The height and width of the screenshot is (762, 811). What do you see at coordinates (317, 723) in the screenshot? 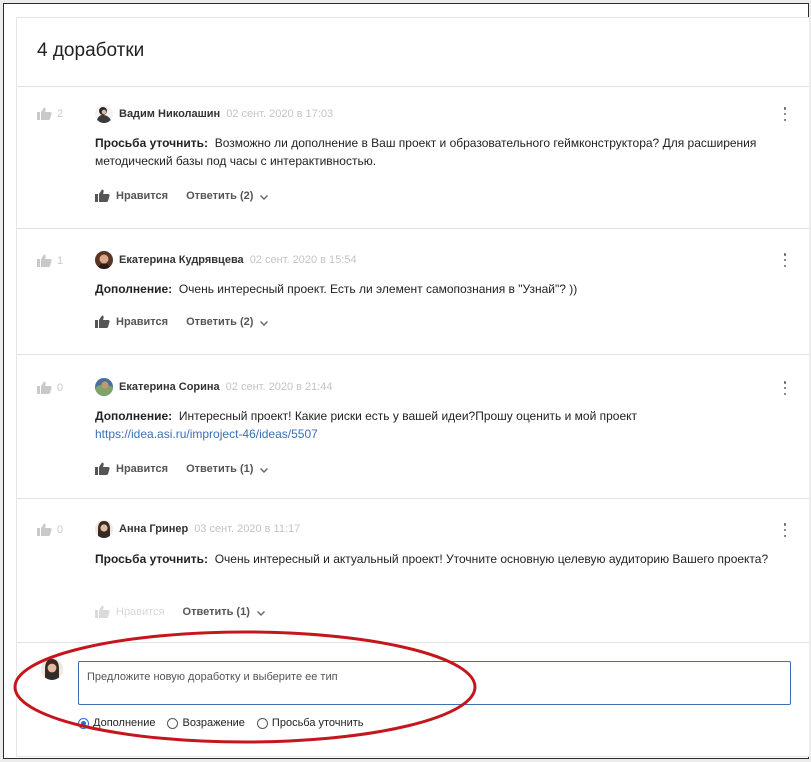
I see `radio-label: Просьба уточнить` at bounding box center [317, 723].